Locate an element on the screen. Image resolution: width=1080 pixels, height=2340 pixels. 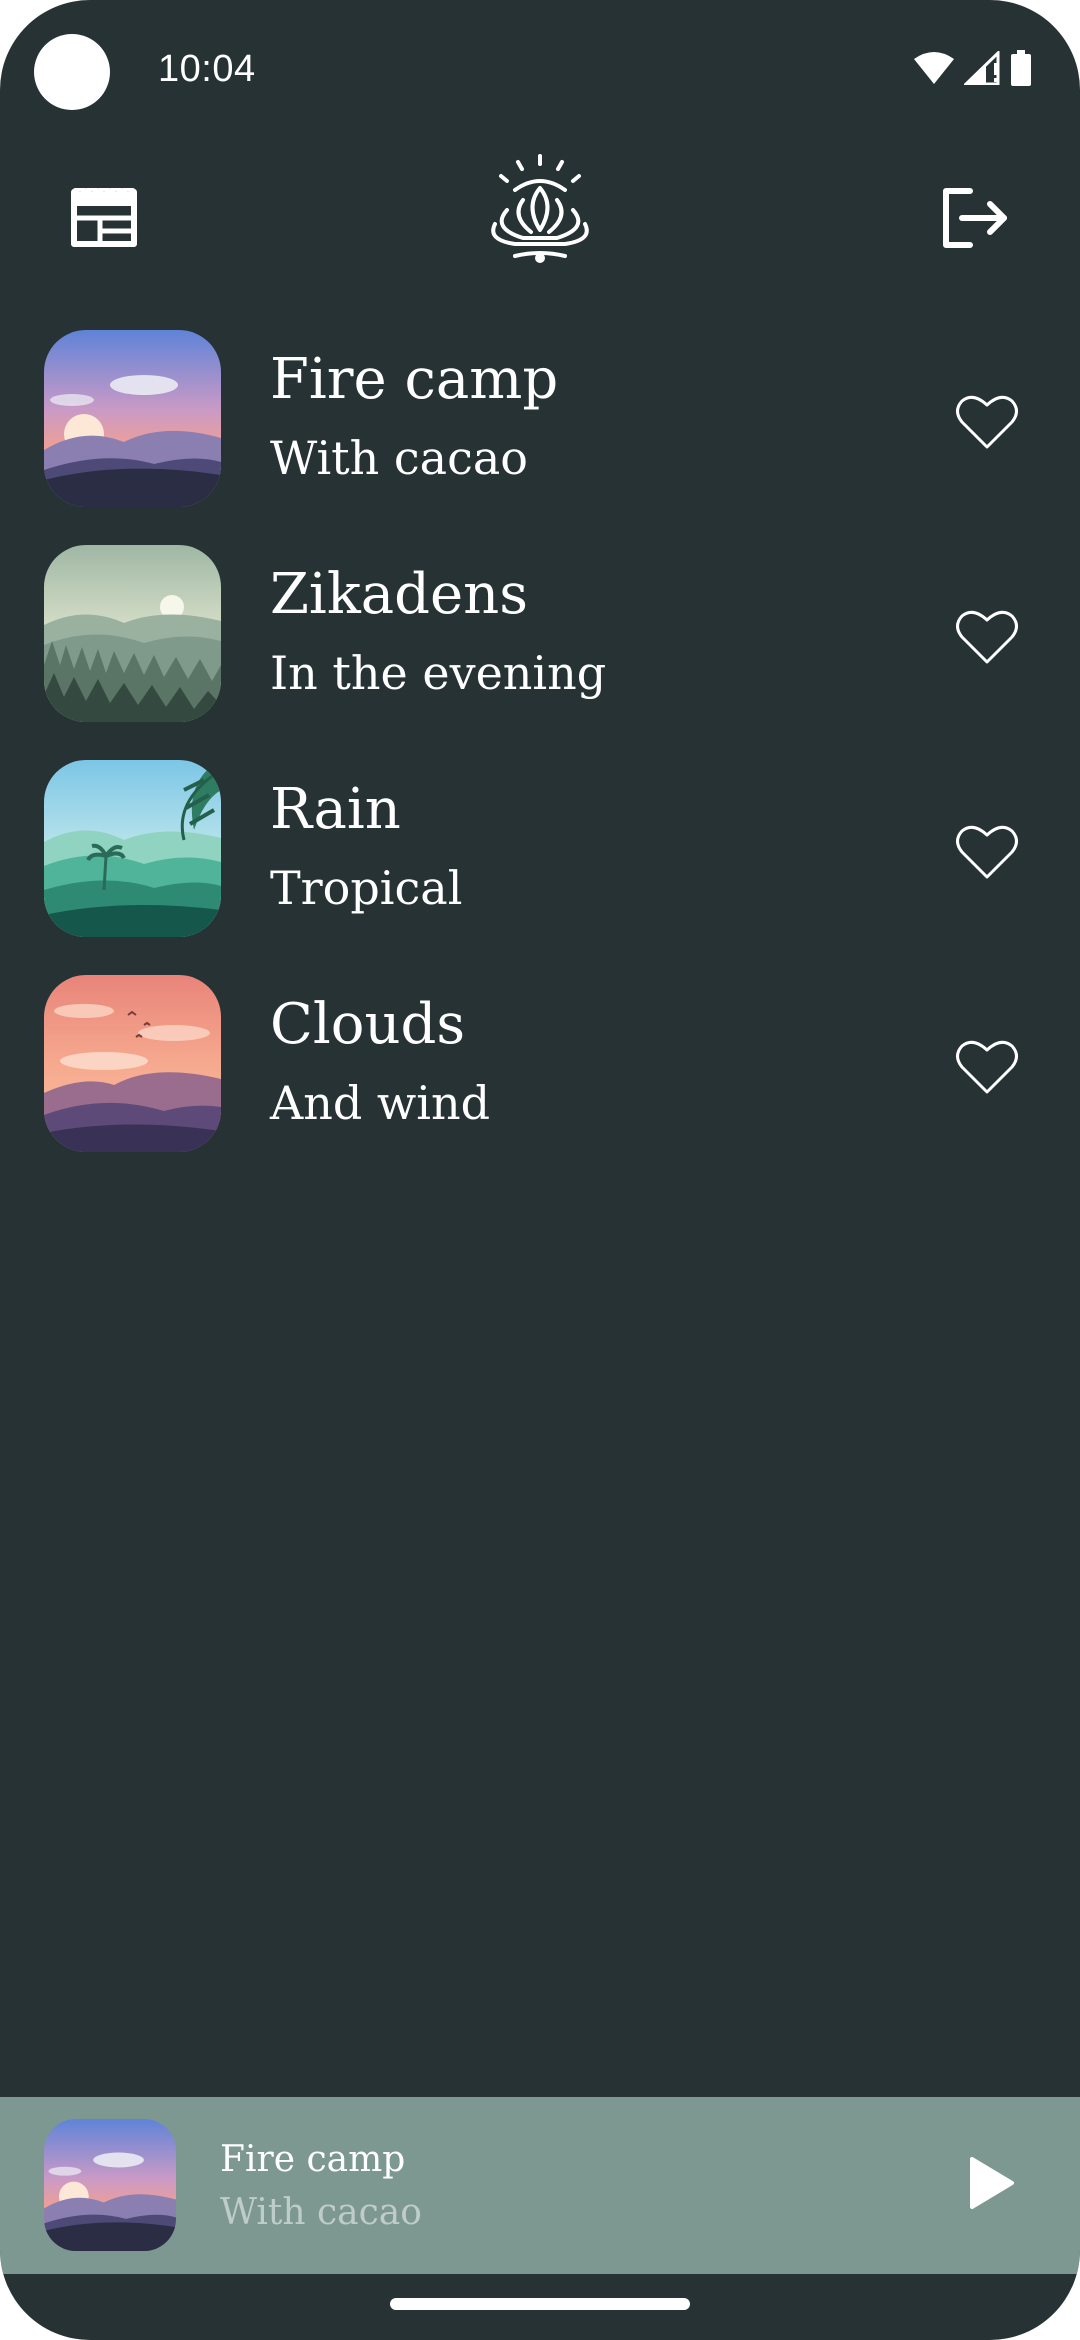
track-subtitle: And wind is located at coordinates (380, 1103).